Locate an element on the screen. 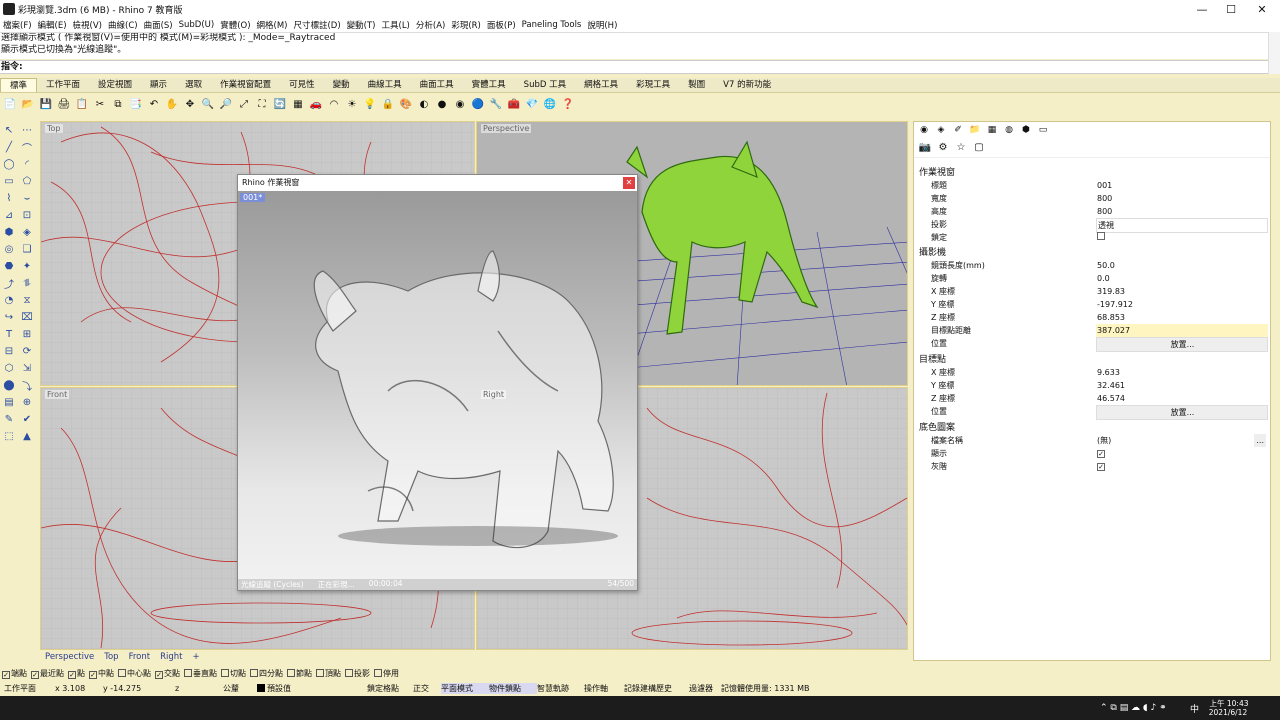 This screenshot has width=1280, height=720. toolbar-tool-icon: ◉ is located at coordinates (460, 104).